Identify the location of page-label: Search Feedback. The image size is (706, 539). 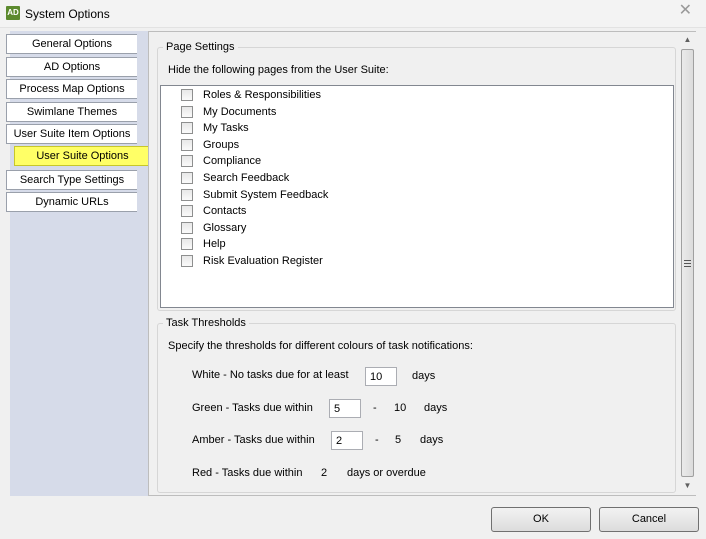
(246, 178).